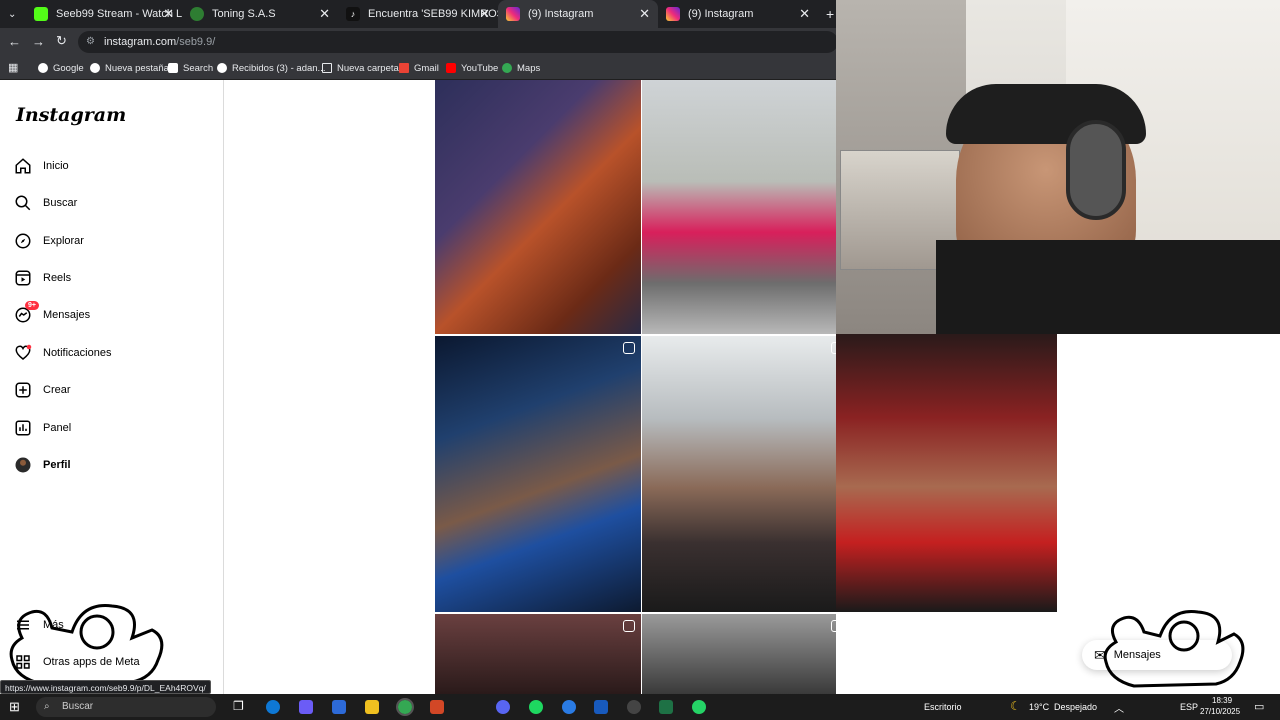  I want to click on tab-kick: Seeb99 Stream - Watch Live on ✕, so click(104, 14).